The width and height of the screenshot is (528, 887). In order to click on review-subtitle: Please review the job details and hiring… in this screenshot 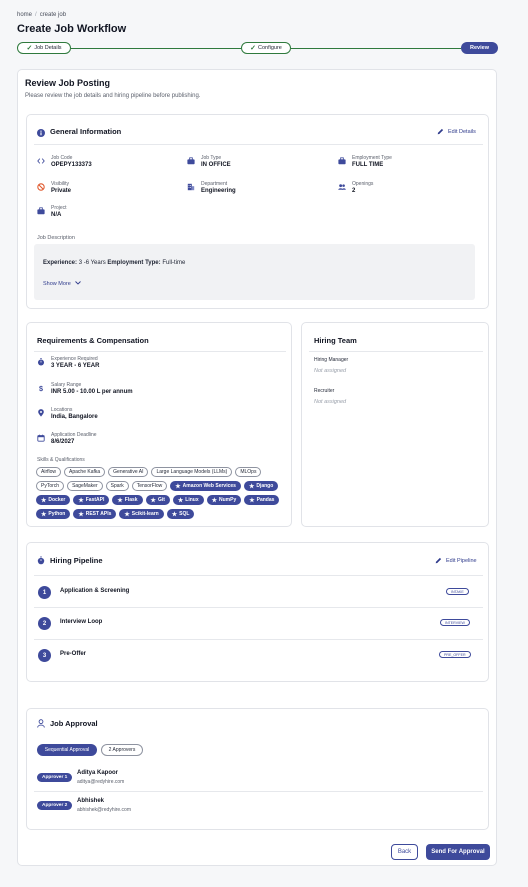, I will do `click(113, 96)`.